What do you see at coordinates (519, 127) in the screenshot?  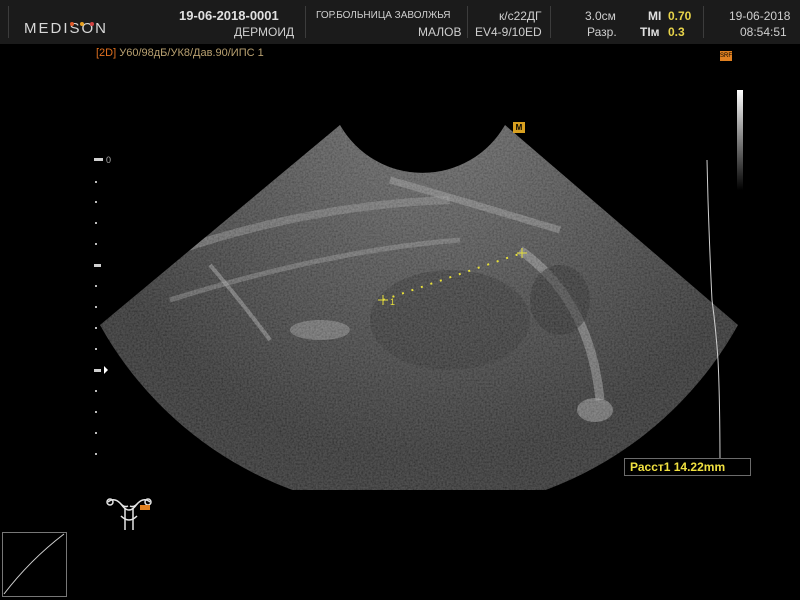 I see `orientation-marker-icon: M` at bounding box center [519, 127].